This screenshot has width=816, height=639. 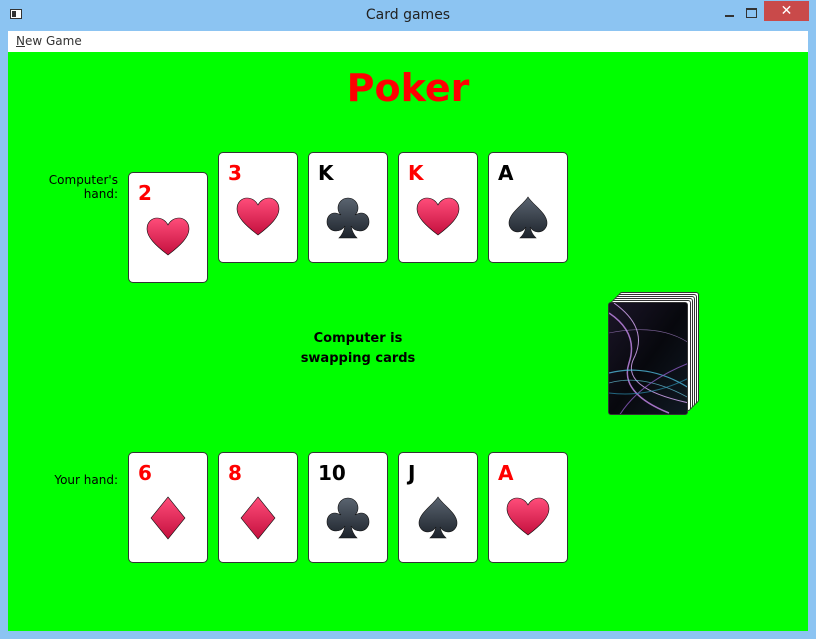 What do you see at coordinates (235, 173) in the screenshot?
I see `card-rank: 3` at bounding box center [235, 173].